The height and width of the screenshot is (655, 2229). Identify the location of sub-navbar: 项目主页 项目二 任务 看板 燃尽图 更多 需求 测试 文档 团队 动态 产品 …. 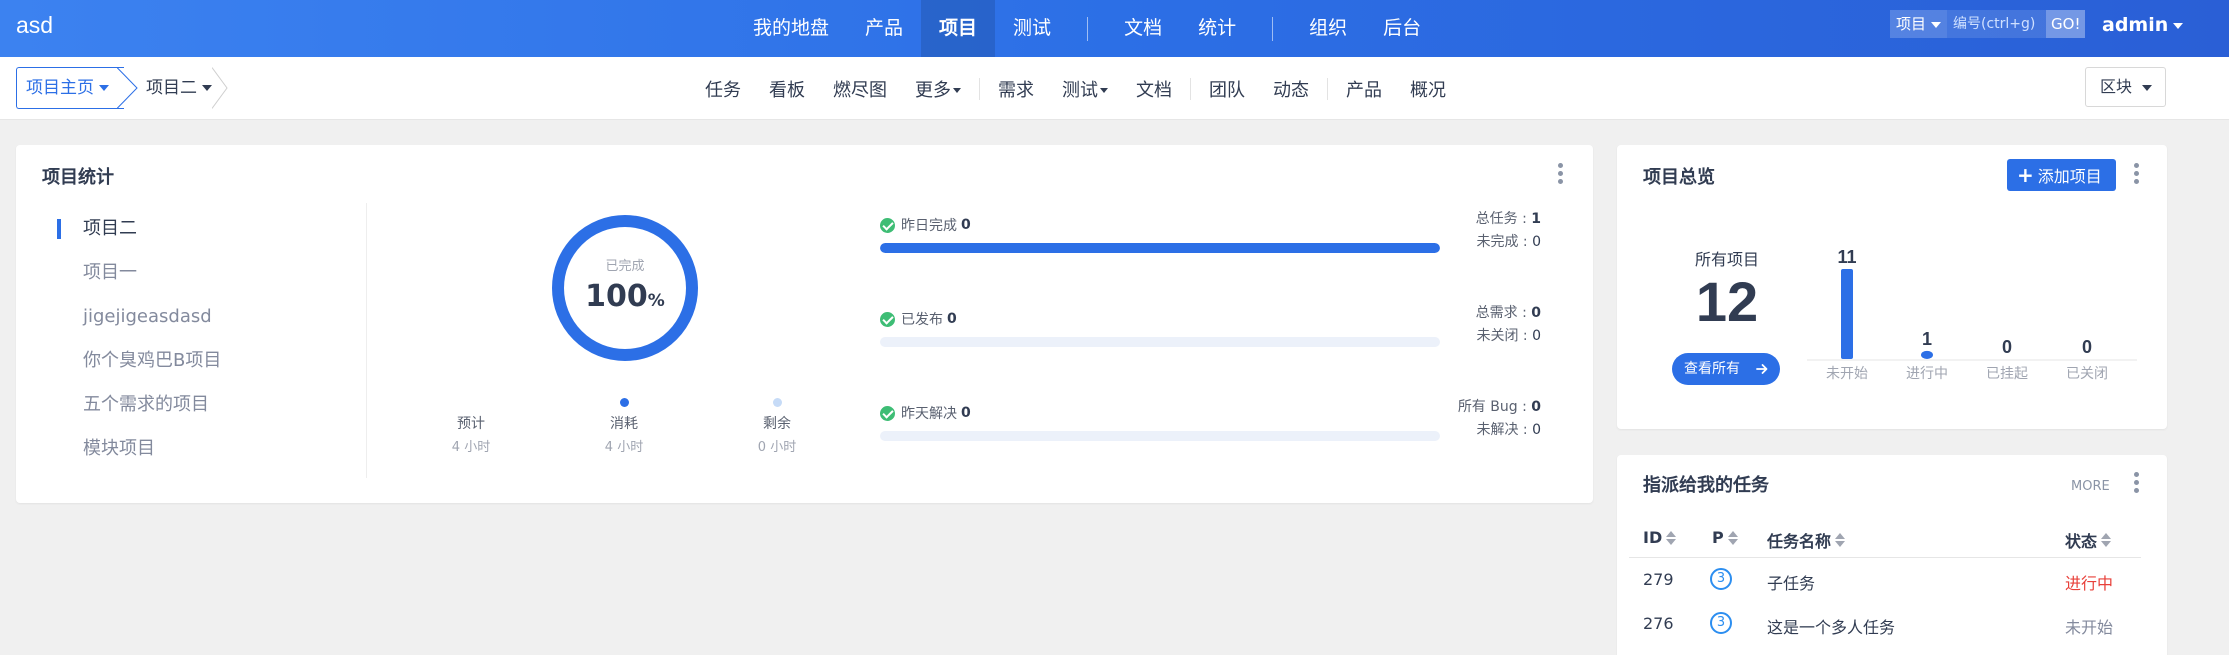
(1114, 88).